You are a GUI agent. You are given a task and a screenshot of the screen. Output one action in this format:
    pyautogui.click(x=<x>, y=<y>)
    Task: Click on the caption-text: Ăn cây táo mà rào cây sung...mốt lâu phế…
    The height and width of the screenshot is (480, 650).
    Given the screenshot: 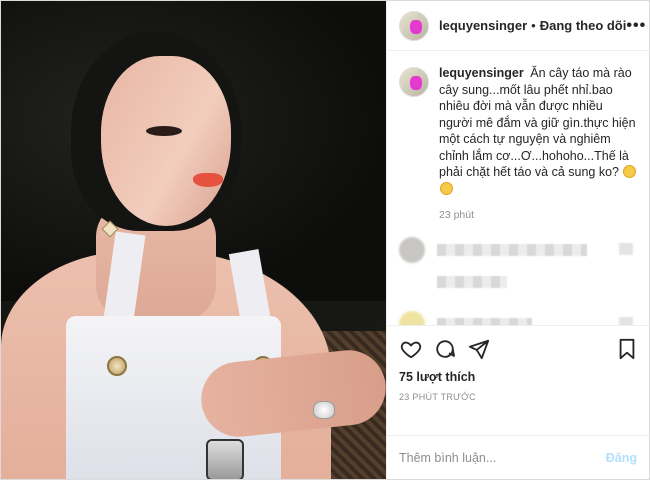 What is the action you would take?
    pyautogui.click(x=537, y=122)
    